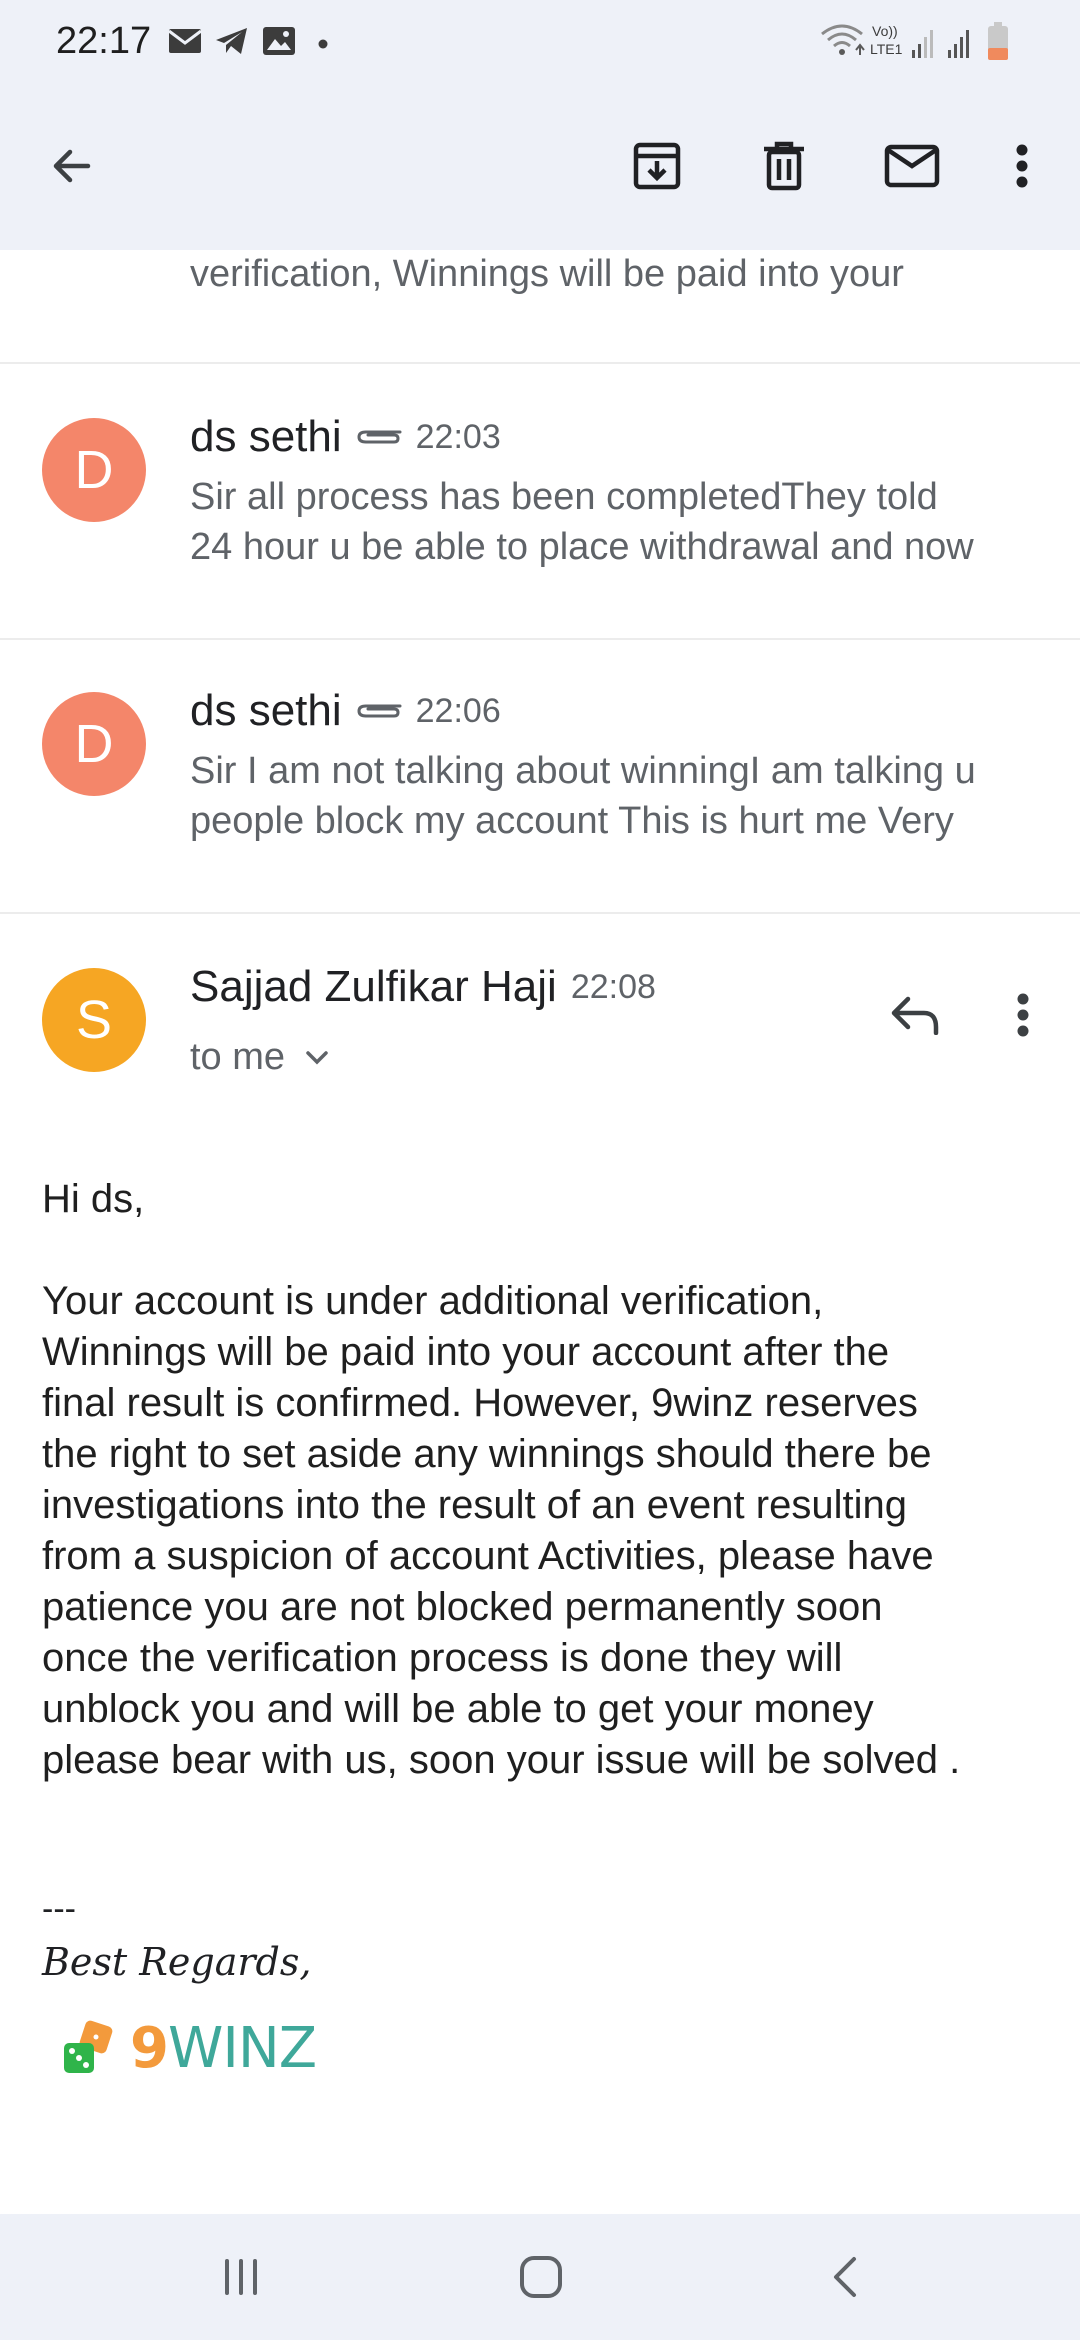 The height and width of the screenshot is (2340, 1080). What do you see at coordinates (373, 987) in the screenshot?
I see `sender-name: Sajjad Zulfikar Haji` at bounding box center [373, 987].